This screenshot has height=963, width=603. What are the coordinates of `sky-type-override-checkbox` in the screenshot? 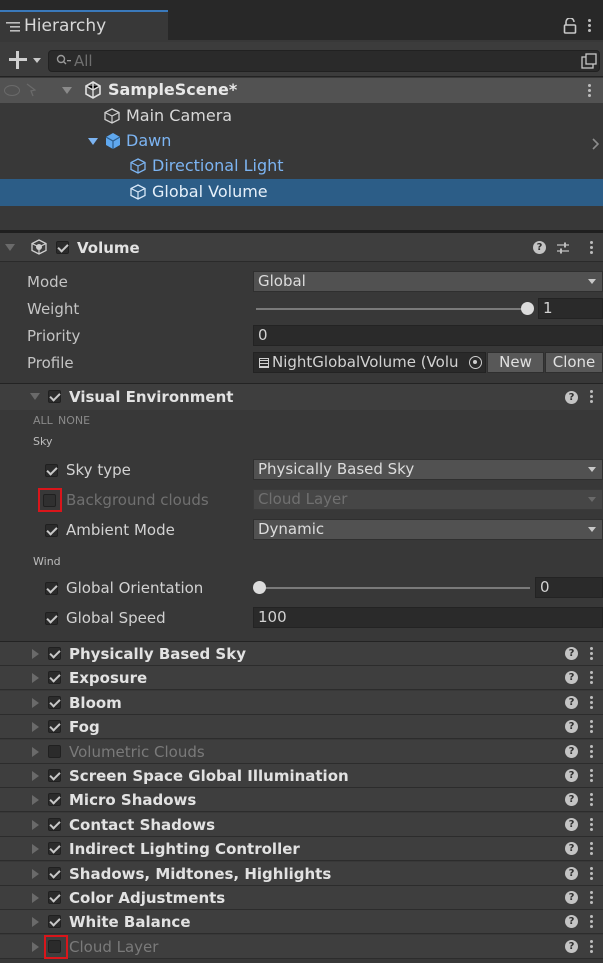 It's located at (51, 470).